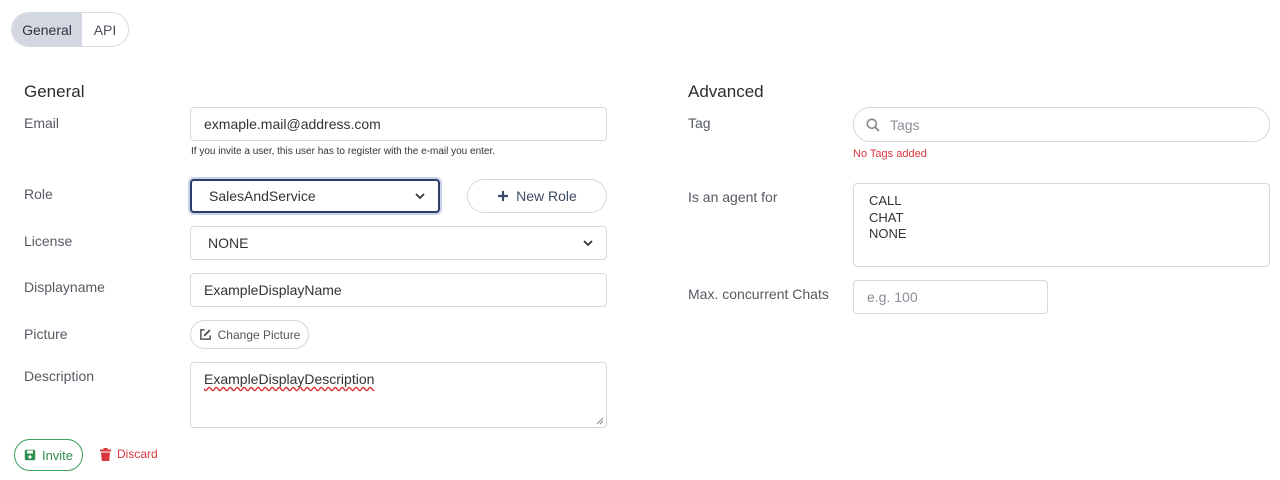 This screenshot has width=1280, height=480. What do you see at coordinates (600, 421) in the screenshot?
I see `resize-handle-icon` at bounding box center [600, 421].